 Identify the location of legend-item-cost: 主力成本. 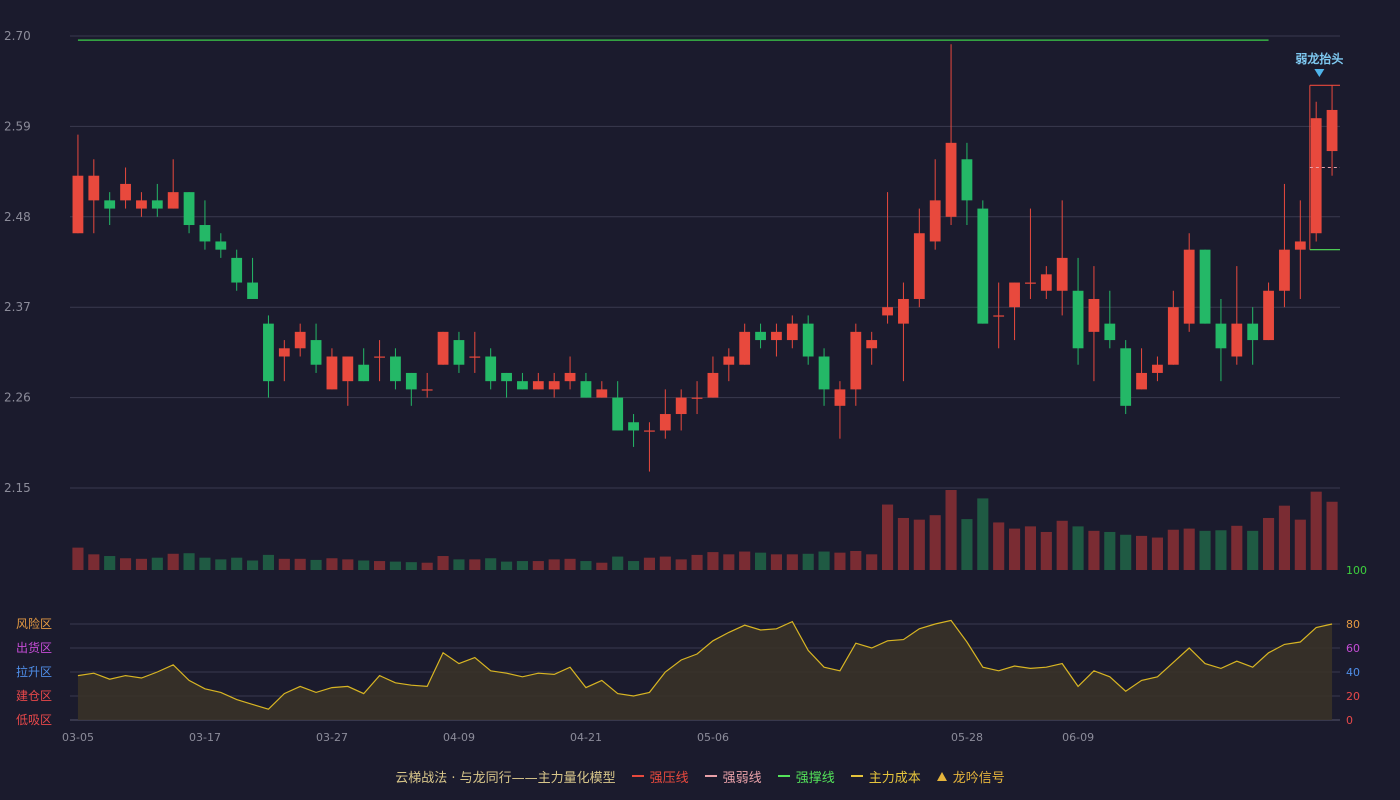
(885, 776).